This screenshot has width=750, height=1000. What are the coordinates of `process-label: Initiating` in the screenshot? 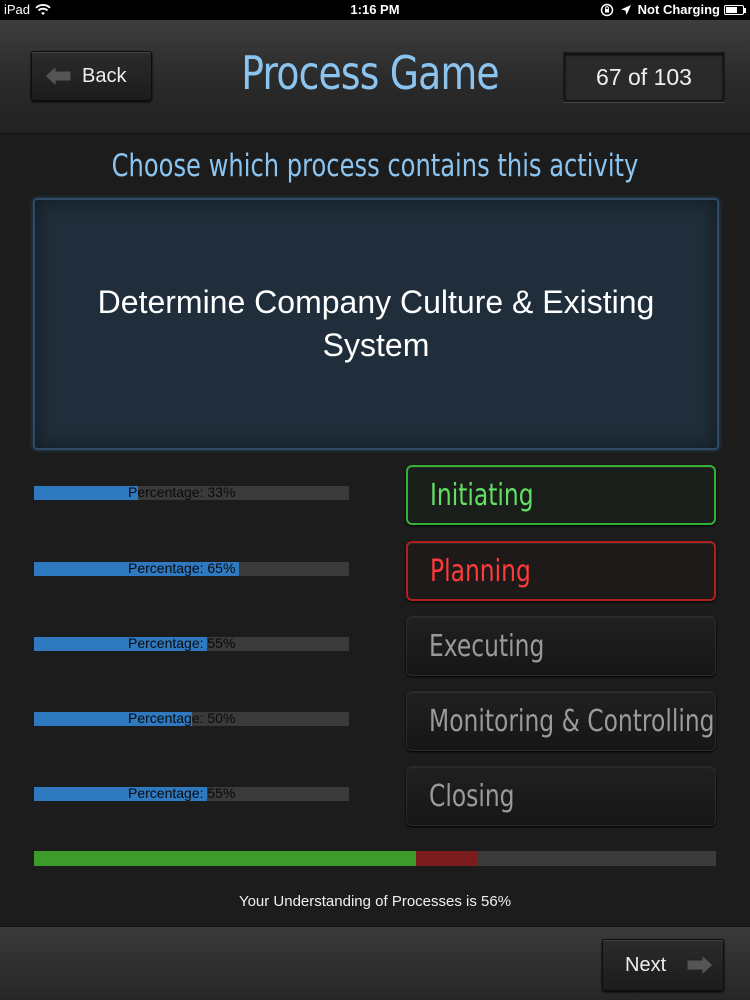 It's located at (482, 495).